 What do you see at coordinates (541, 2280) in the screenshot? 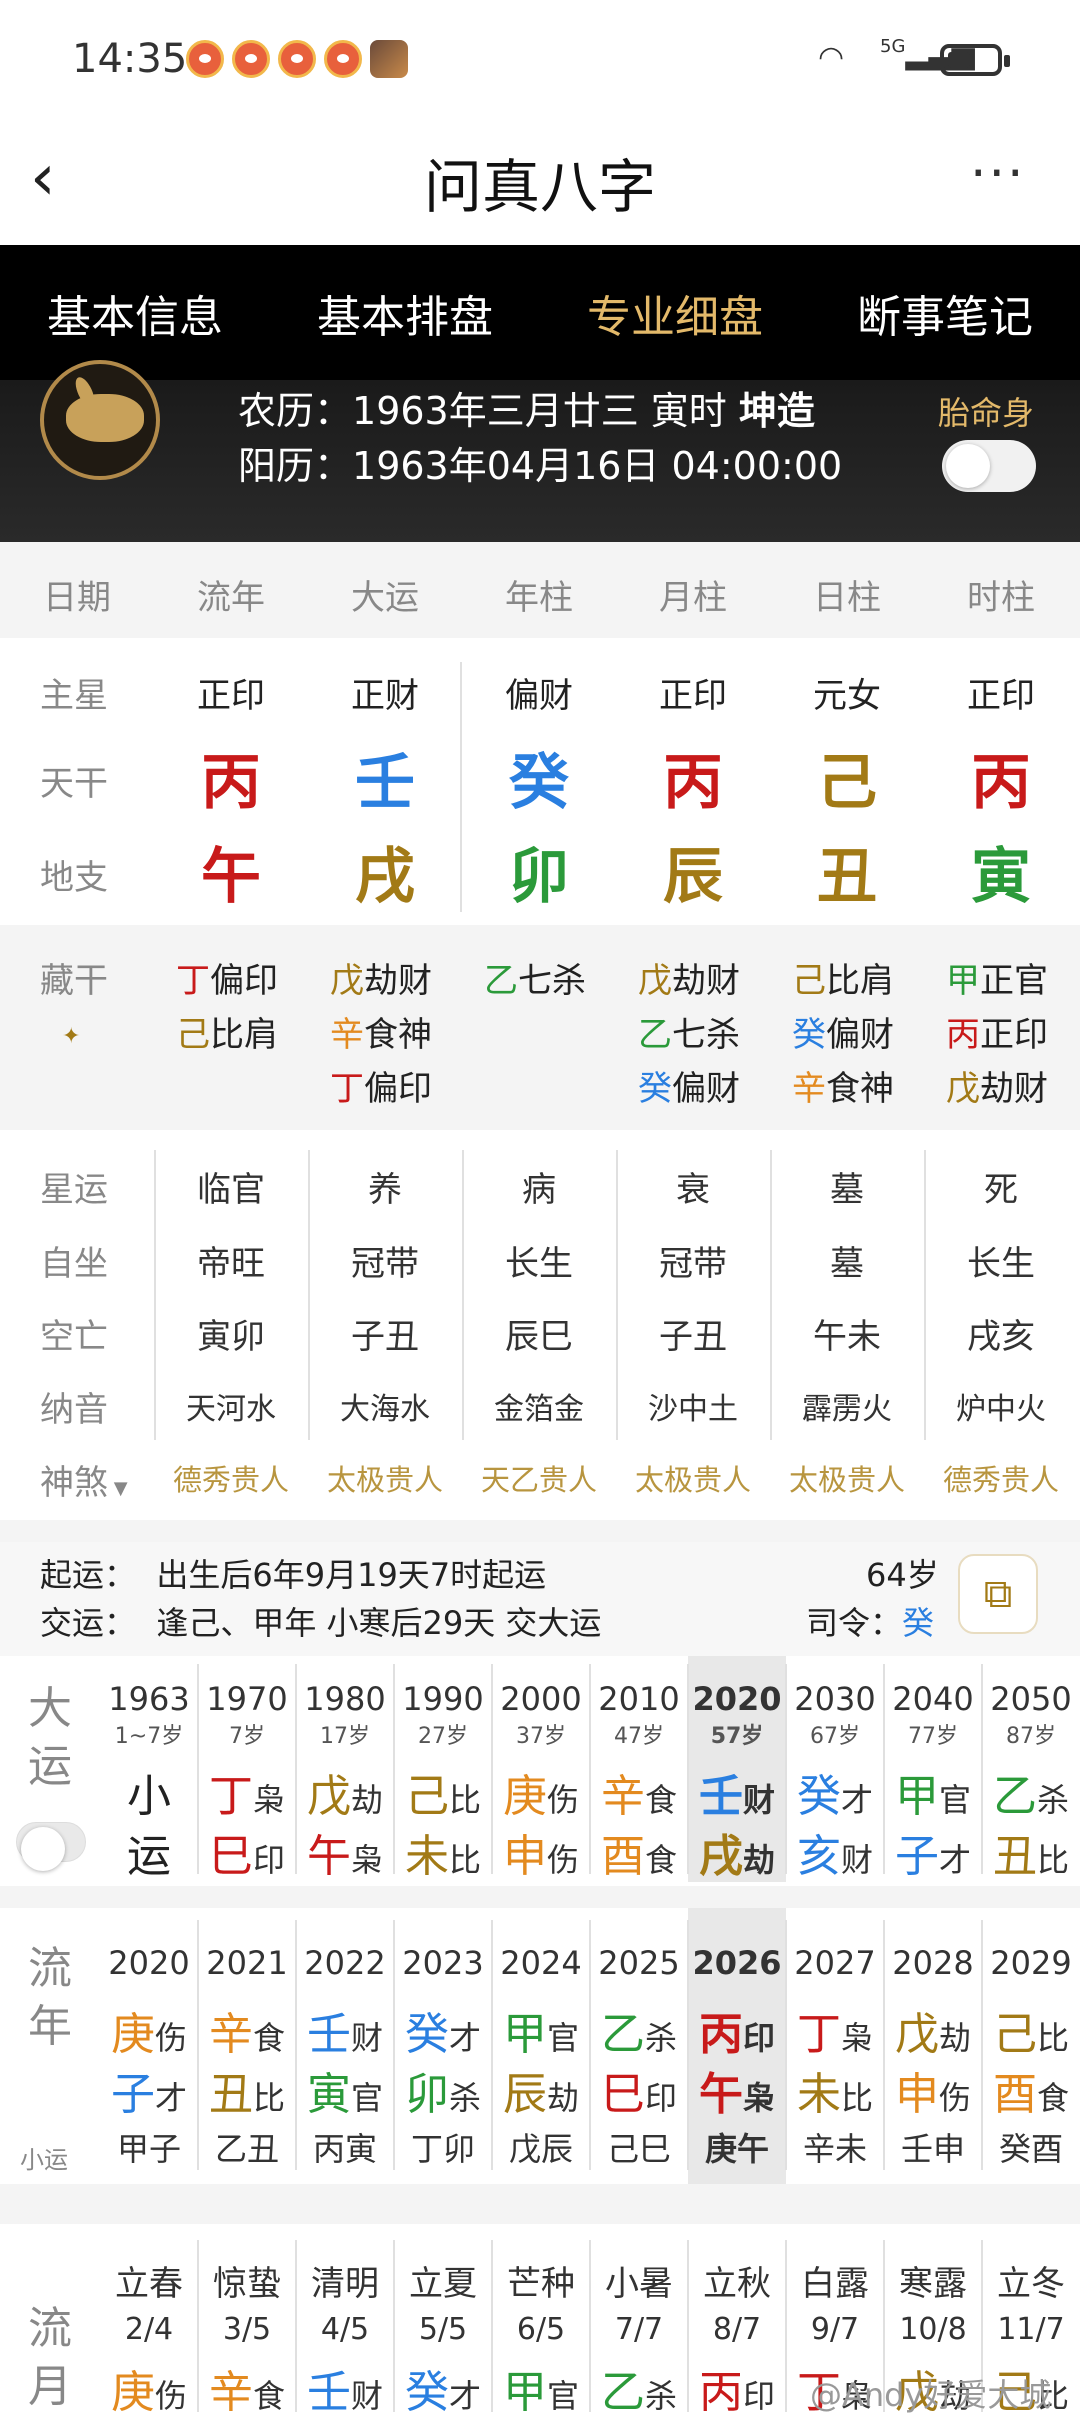
I see `liu-yue-solar-term: 芒种` at bounding box center [541, 2280].